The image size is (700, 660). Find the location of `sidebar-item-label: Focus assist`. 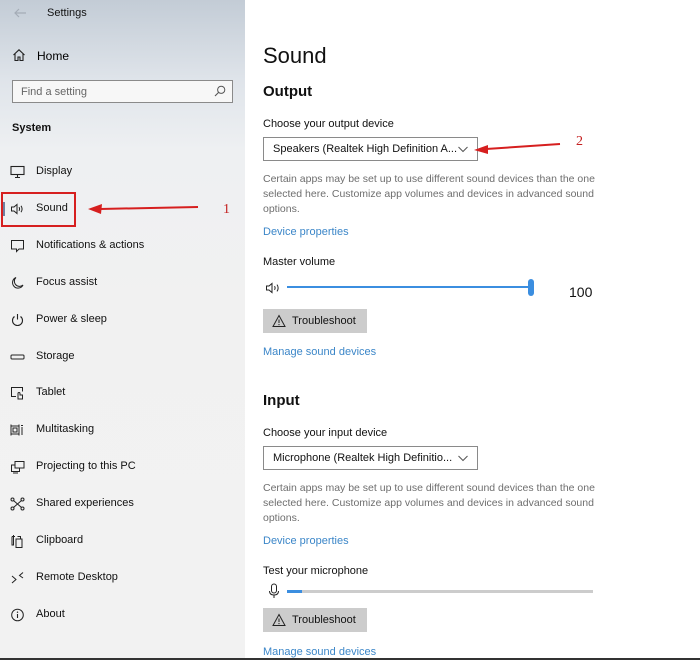

sidebar-item-label: Focus assist is located at coordinates (67, 282).